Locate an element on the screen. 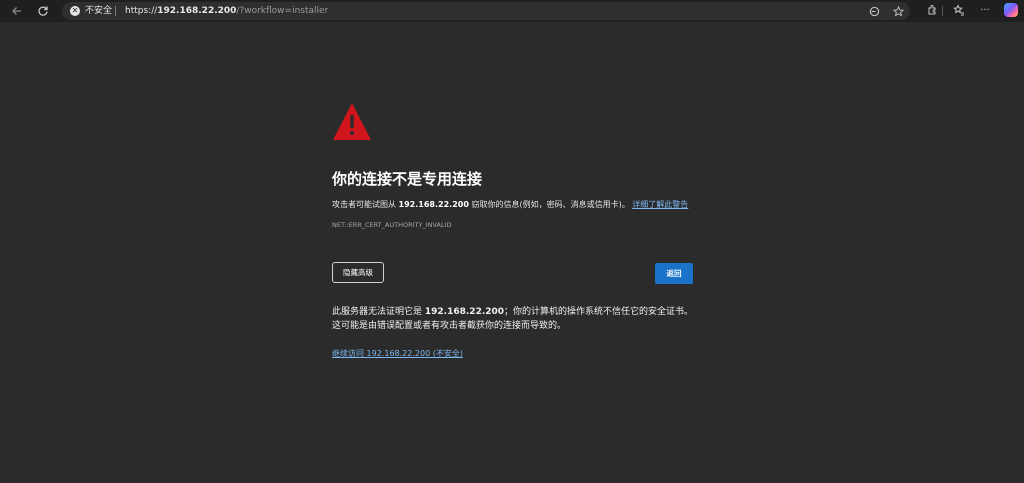 The height and width of the screenshot is (483, 1024). url-scheme: https:// is located at coordinates (141, 11).